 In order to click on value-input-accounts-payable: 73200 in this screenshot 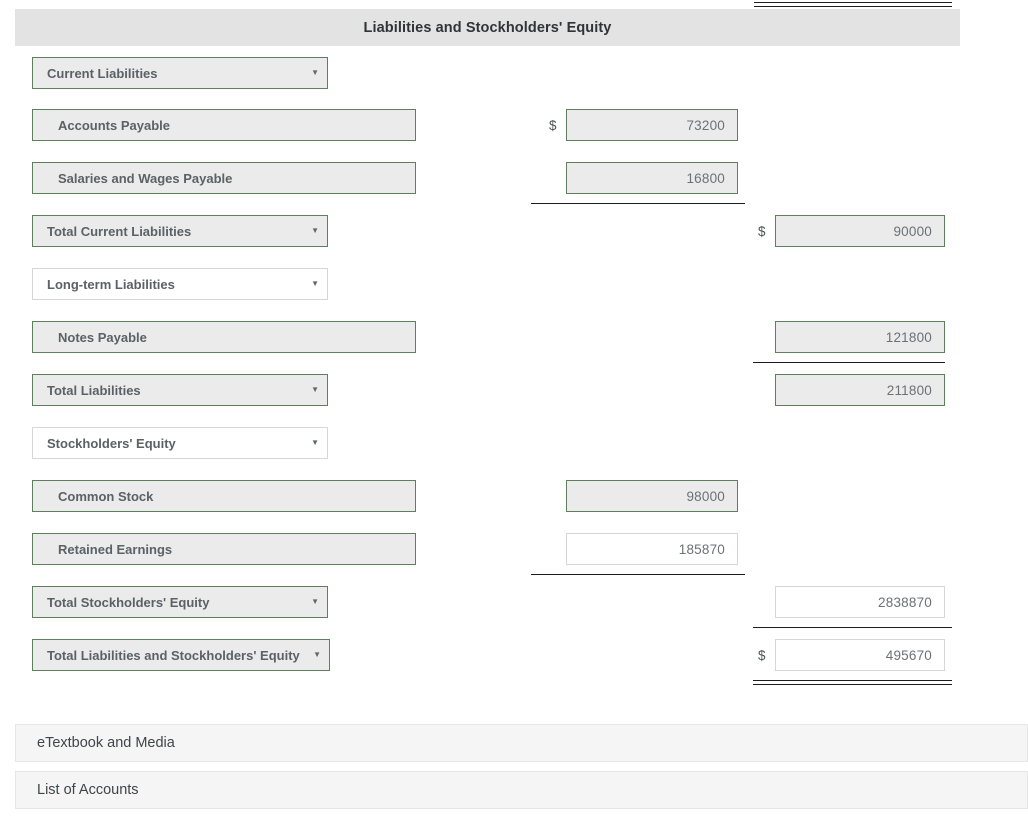, I will do `click(652, 125)`.